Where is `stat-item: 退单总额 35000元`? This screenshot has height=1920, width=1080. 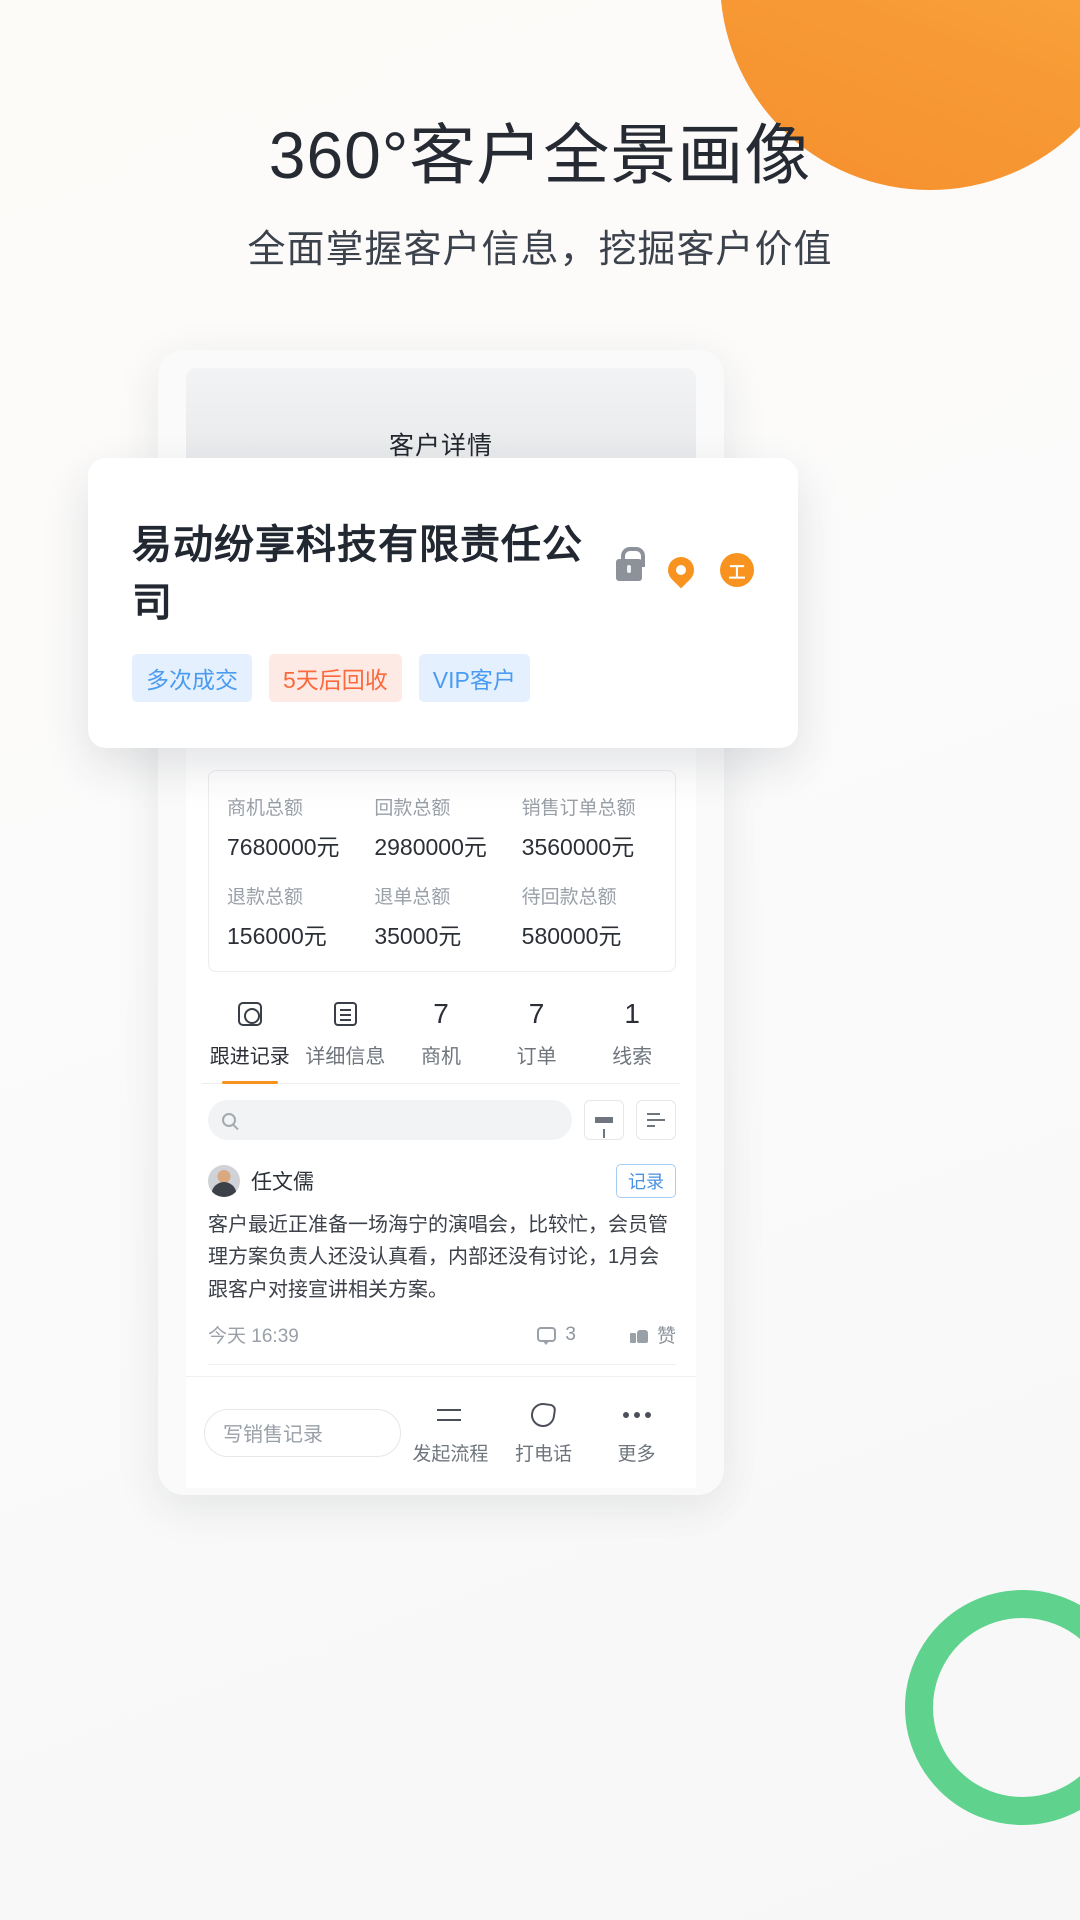
stat-item: 退单总额 35000元 is located at coordinates (447, 916).